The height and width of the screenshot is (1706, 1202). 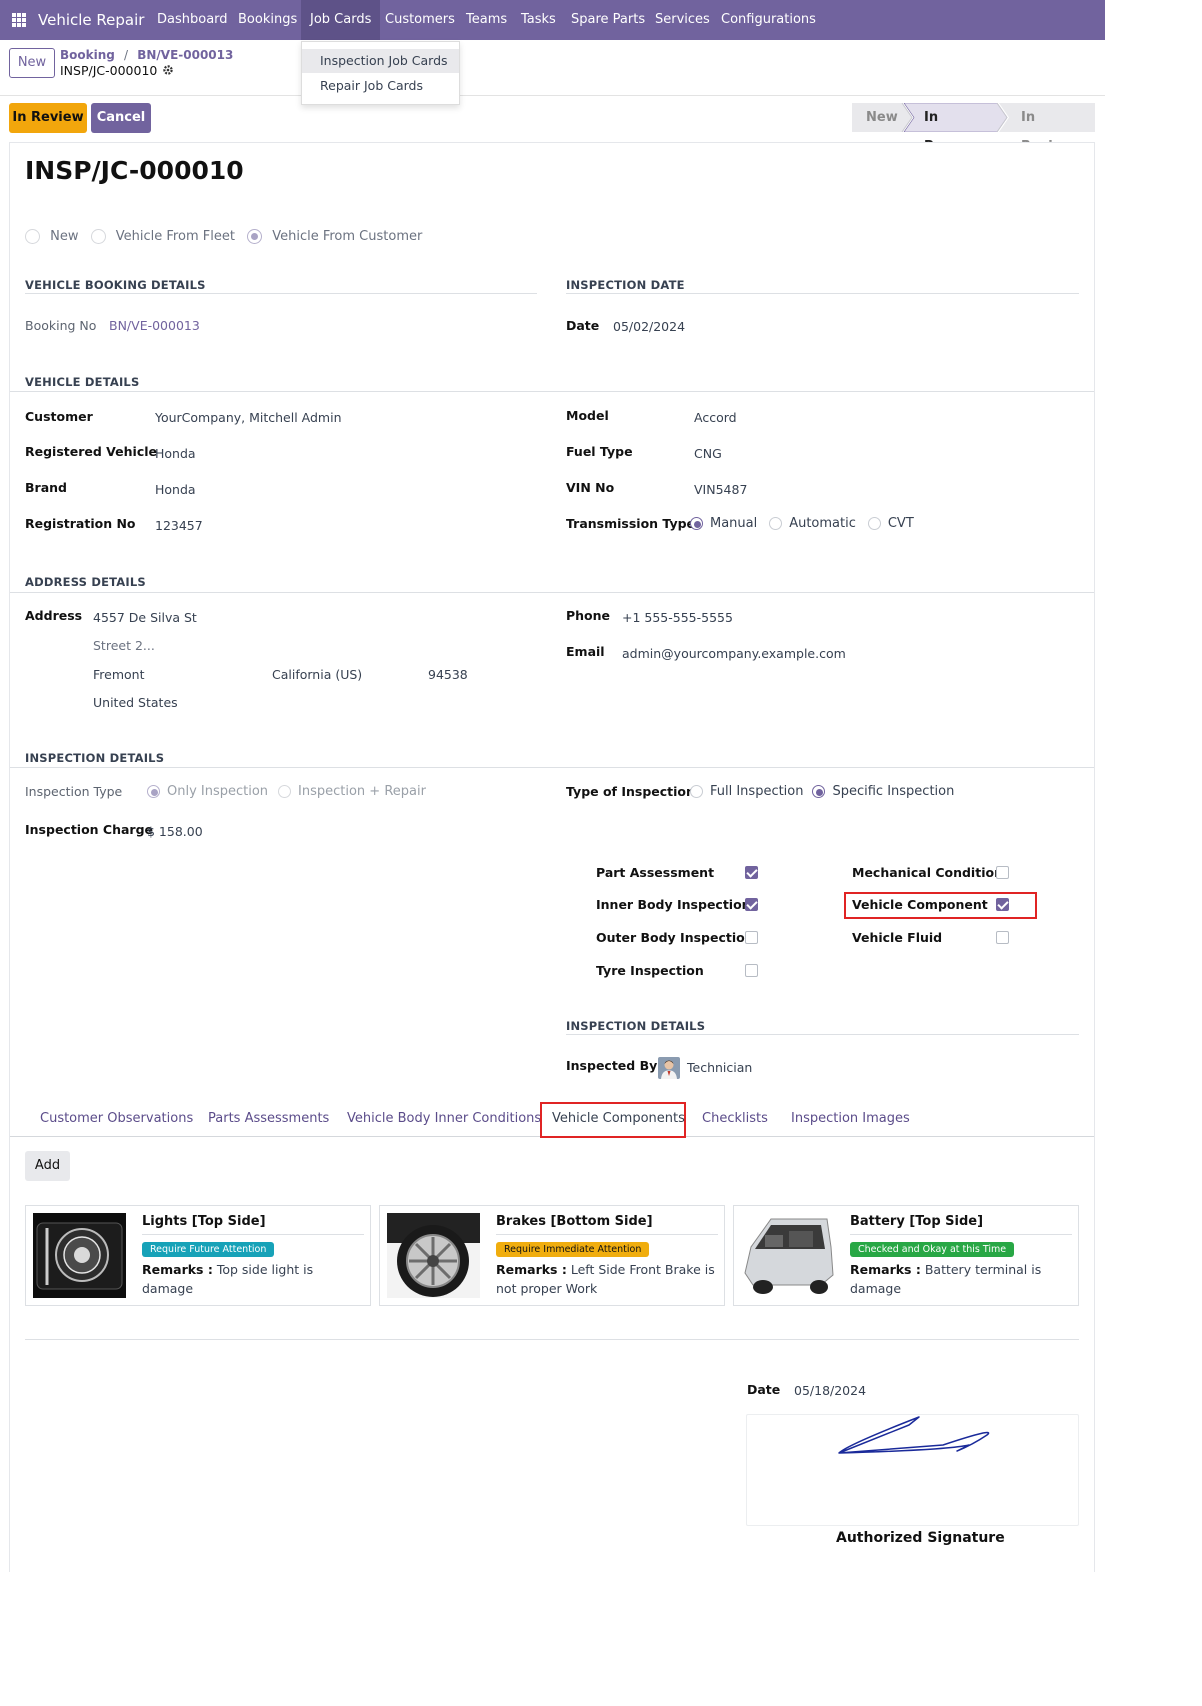 I want to click on dropdown-repair-job-cards: Repair Job Cards, so click(x=380, y=86).